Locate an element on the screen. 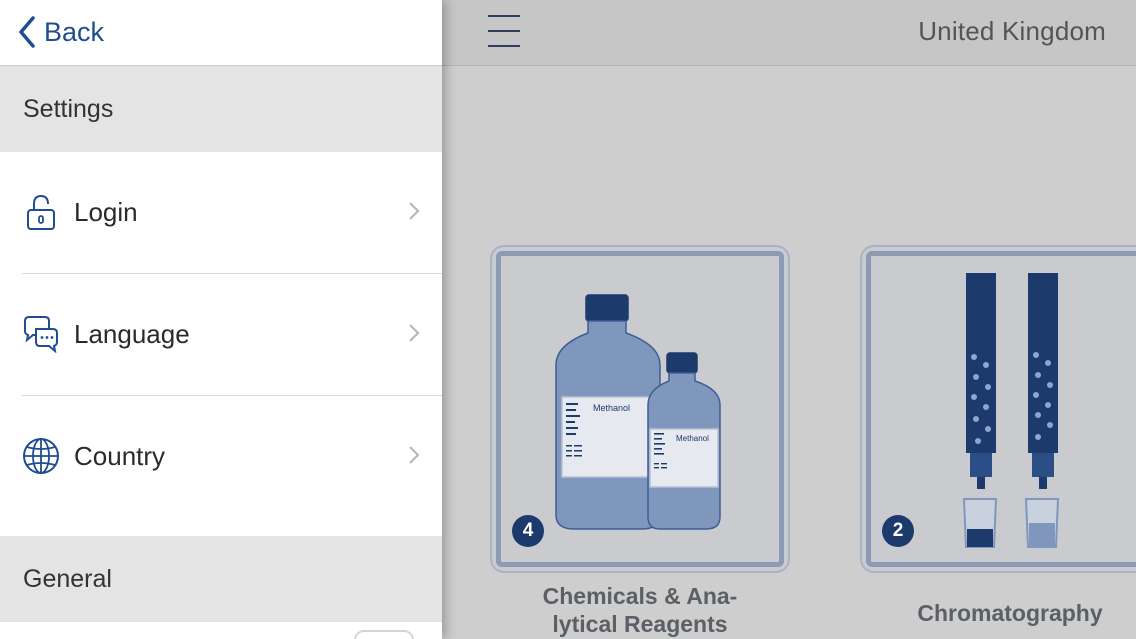 Image resolution: width=1136 pixels, height=639 pixels. section-header-settings: Settings is located at coordinates (221, 109).